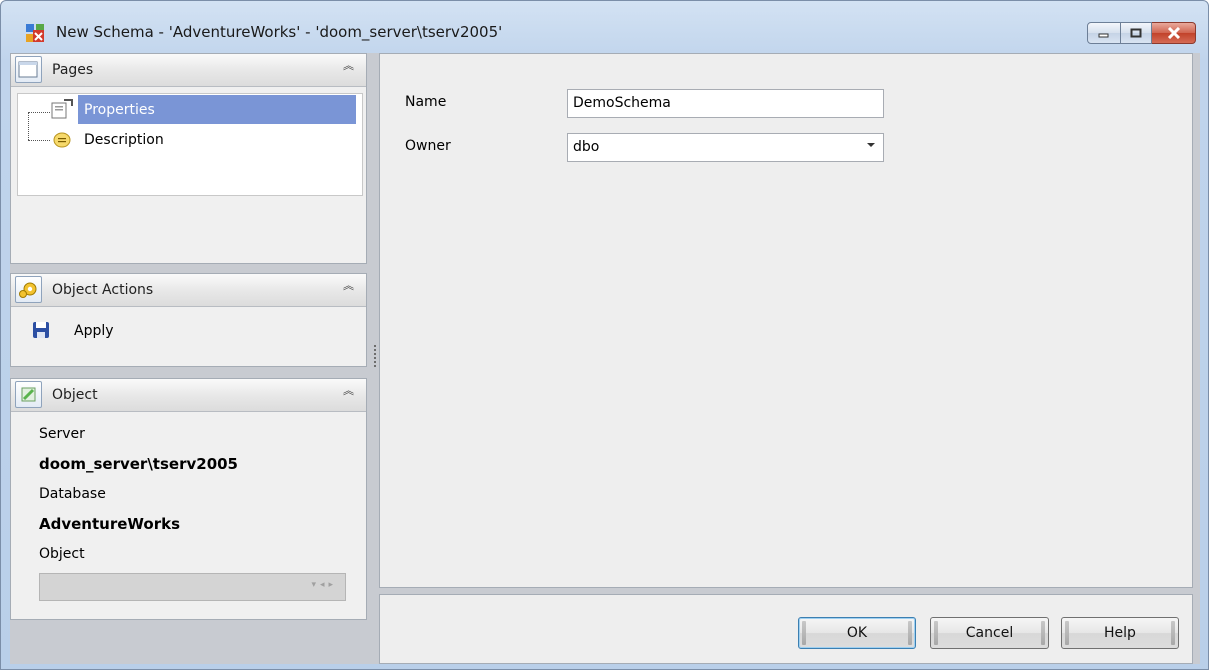 Image resolution: width=1209 pixels, height=670 pixels. I want to click on object-actions-panel: Object Actions ︽ Apply, so click(188, 320).